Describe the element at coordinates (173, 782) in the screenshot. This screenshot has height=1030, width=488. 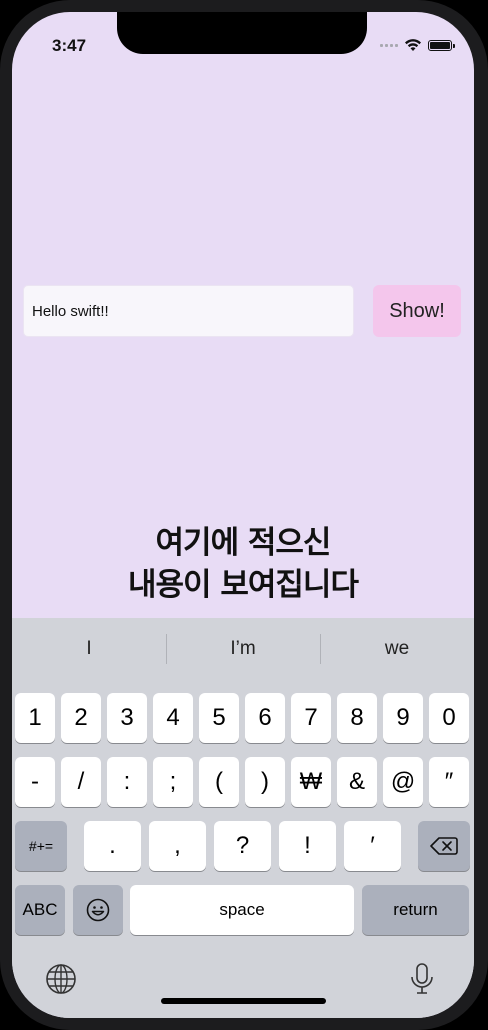
I see `key-semicolon: ;` at that location.